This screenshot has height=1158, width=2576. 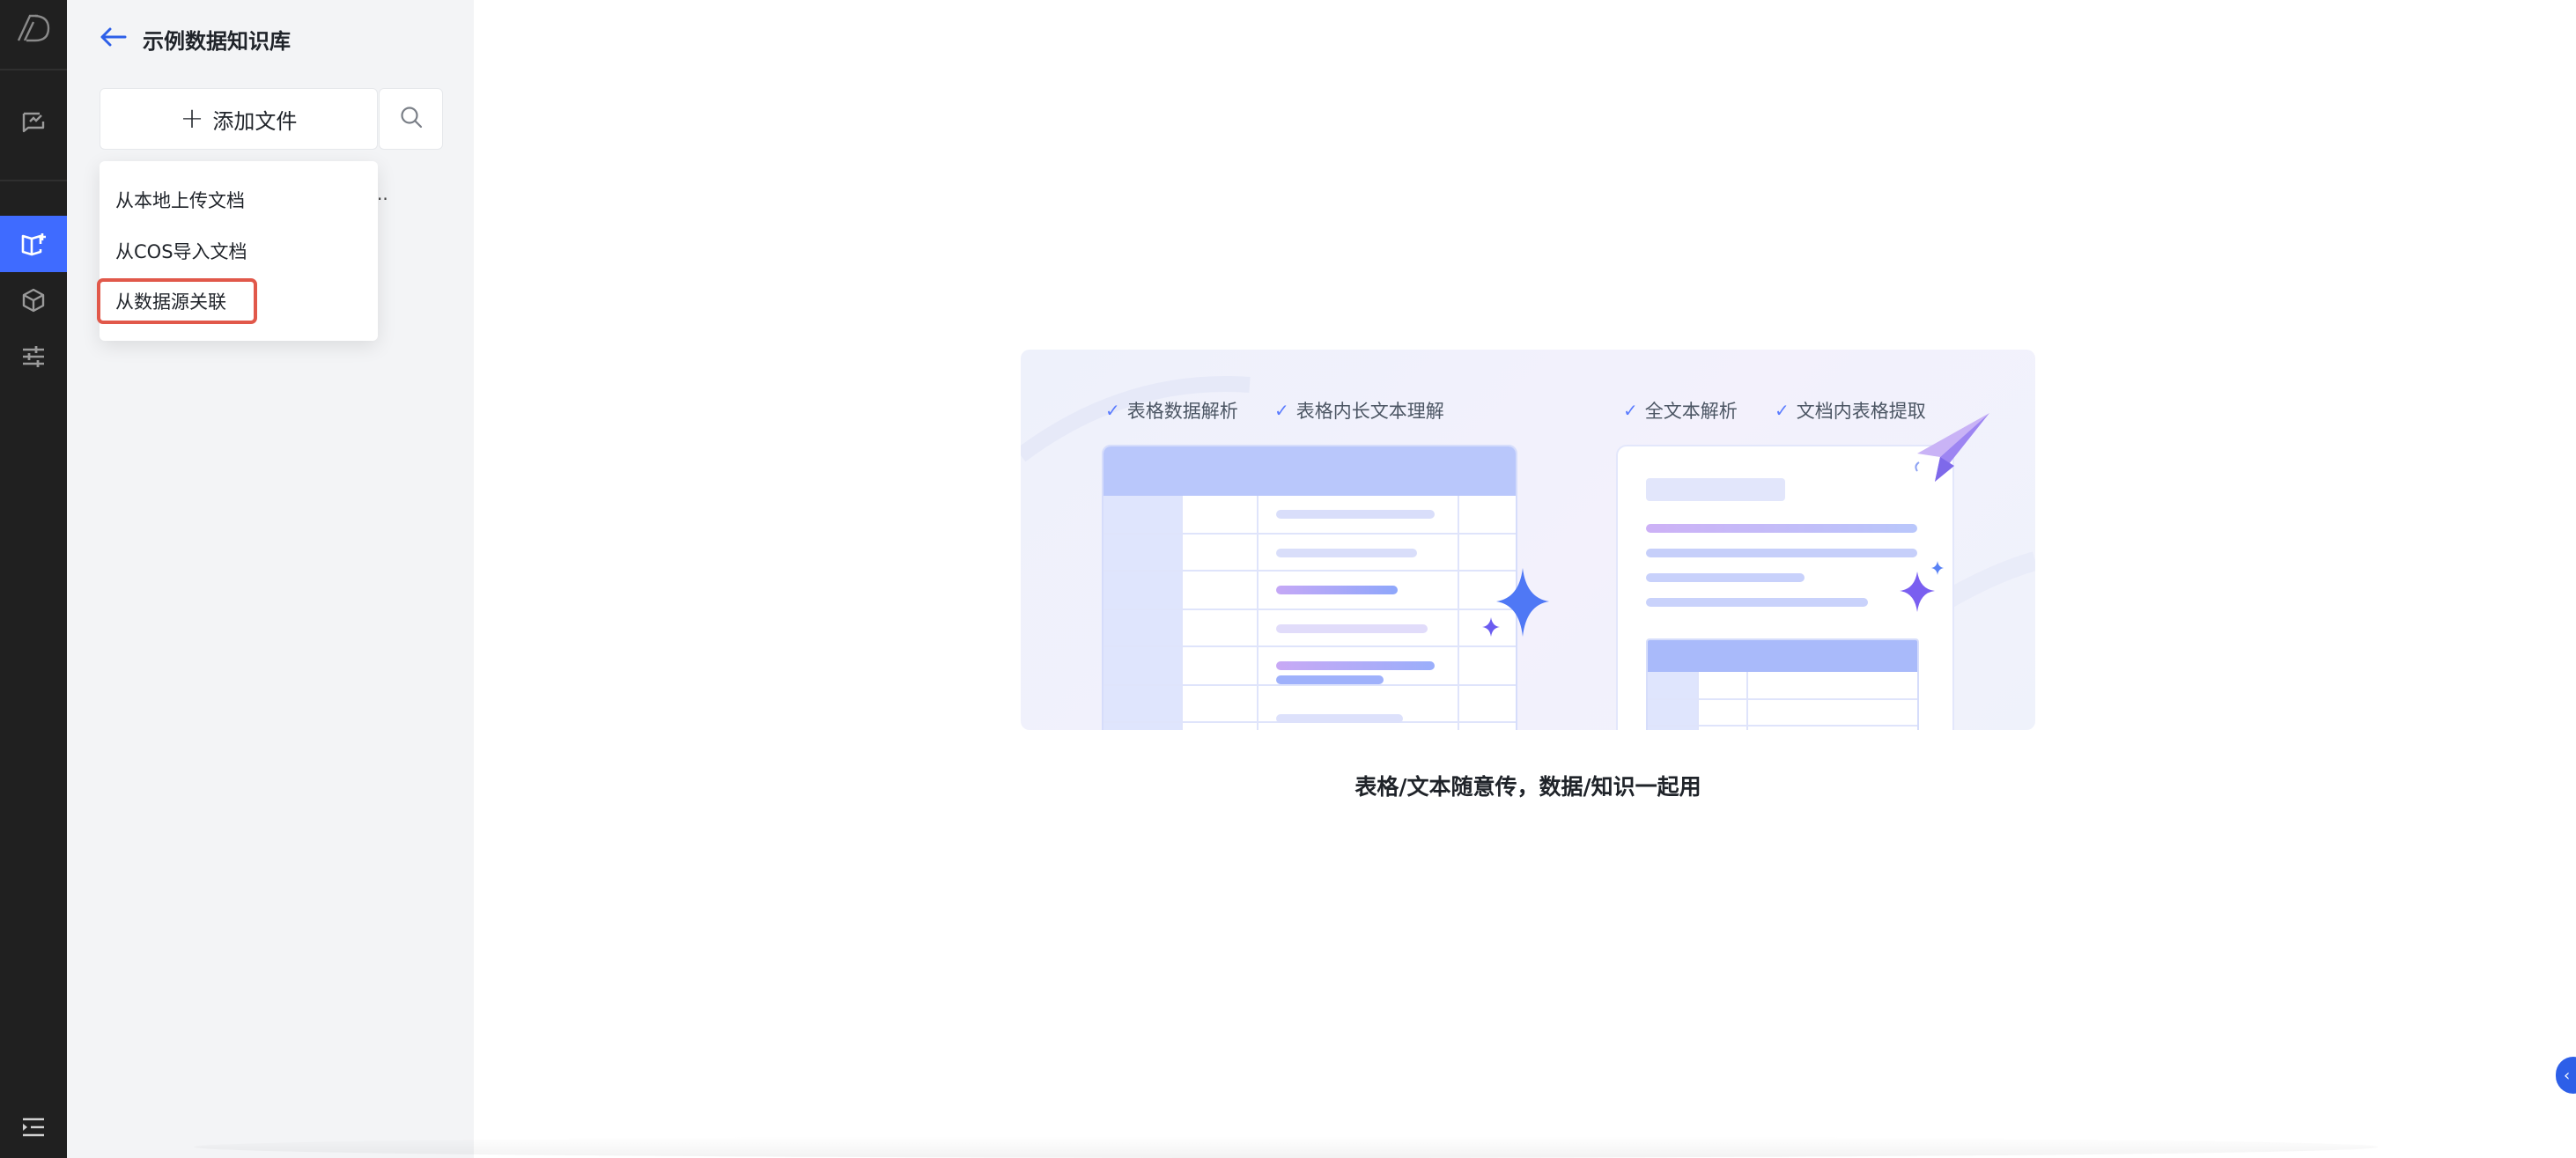 I want to click on sliders-icon, so click(x=33, y=356).